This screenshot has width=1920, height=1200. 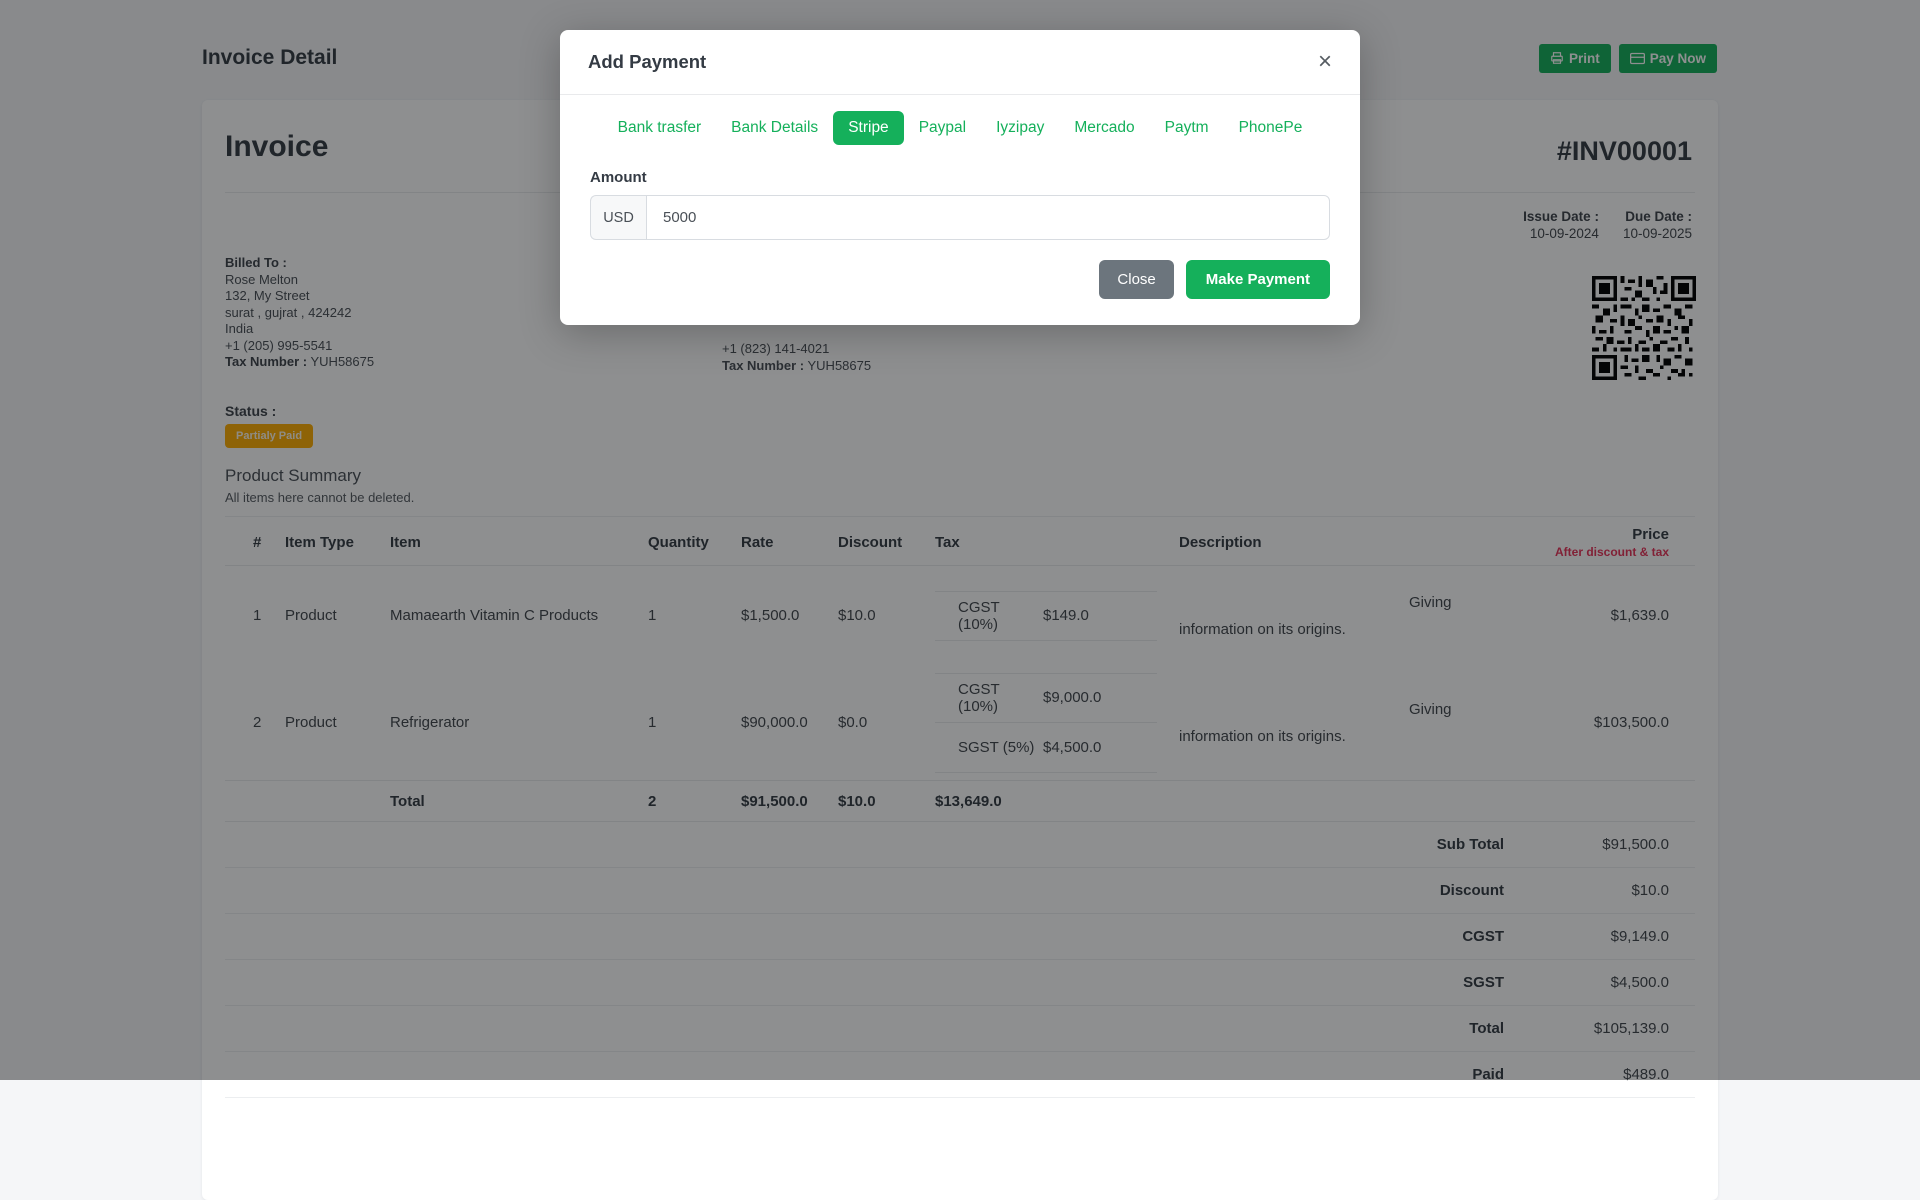 I want to click on tab-bank-details: Bank Details, so click(x=774, y=128).